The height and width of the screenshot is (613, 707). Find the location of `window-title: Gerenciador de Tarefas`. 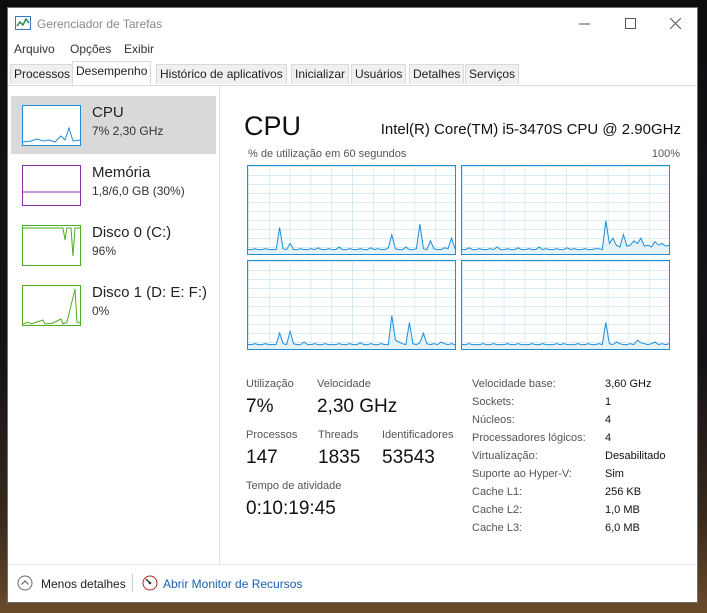

window-title: Gerenciador de Tarefas is located at coordinates (100, 24).